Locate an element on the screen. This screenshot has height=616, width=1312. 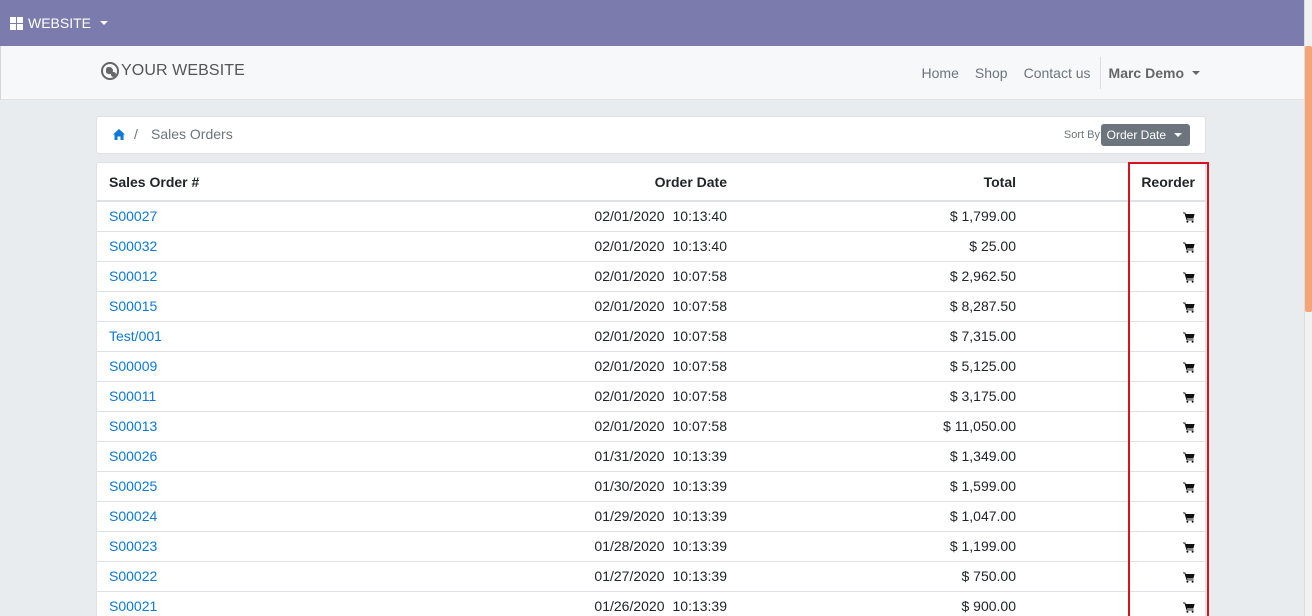
table-header-row: Sales Order # Order Date Total Reorder is located at coordinates (651, 182).